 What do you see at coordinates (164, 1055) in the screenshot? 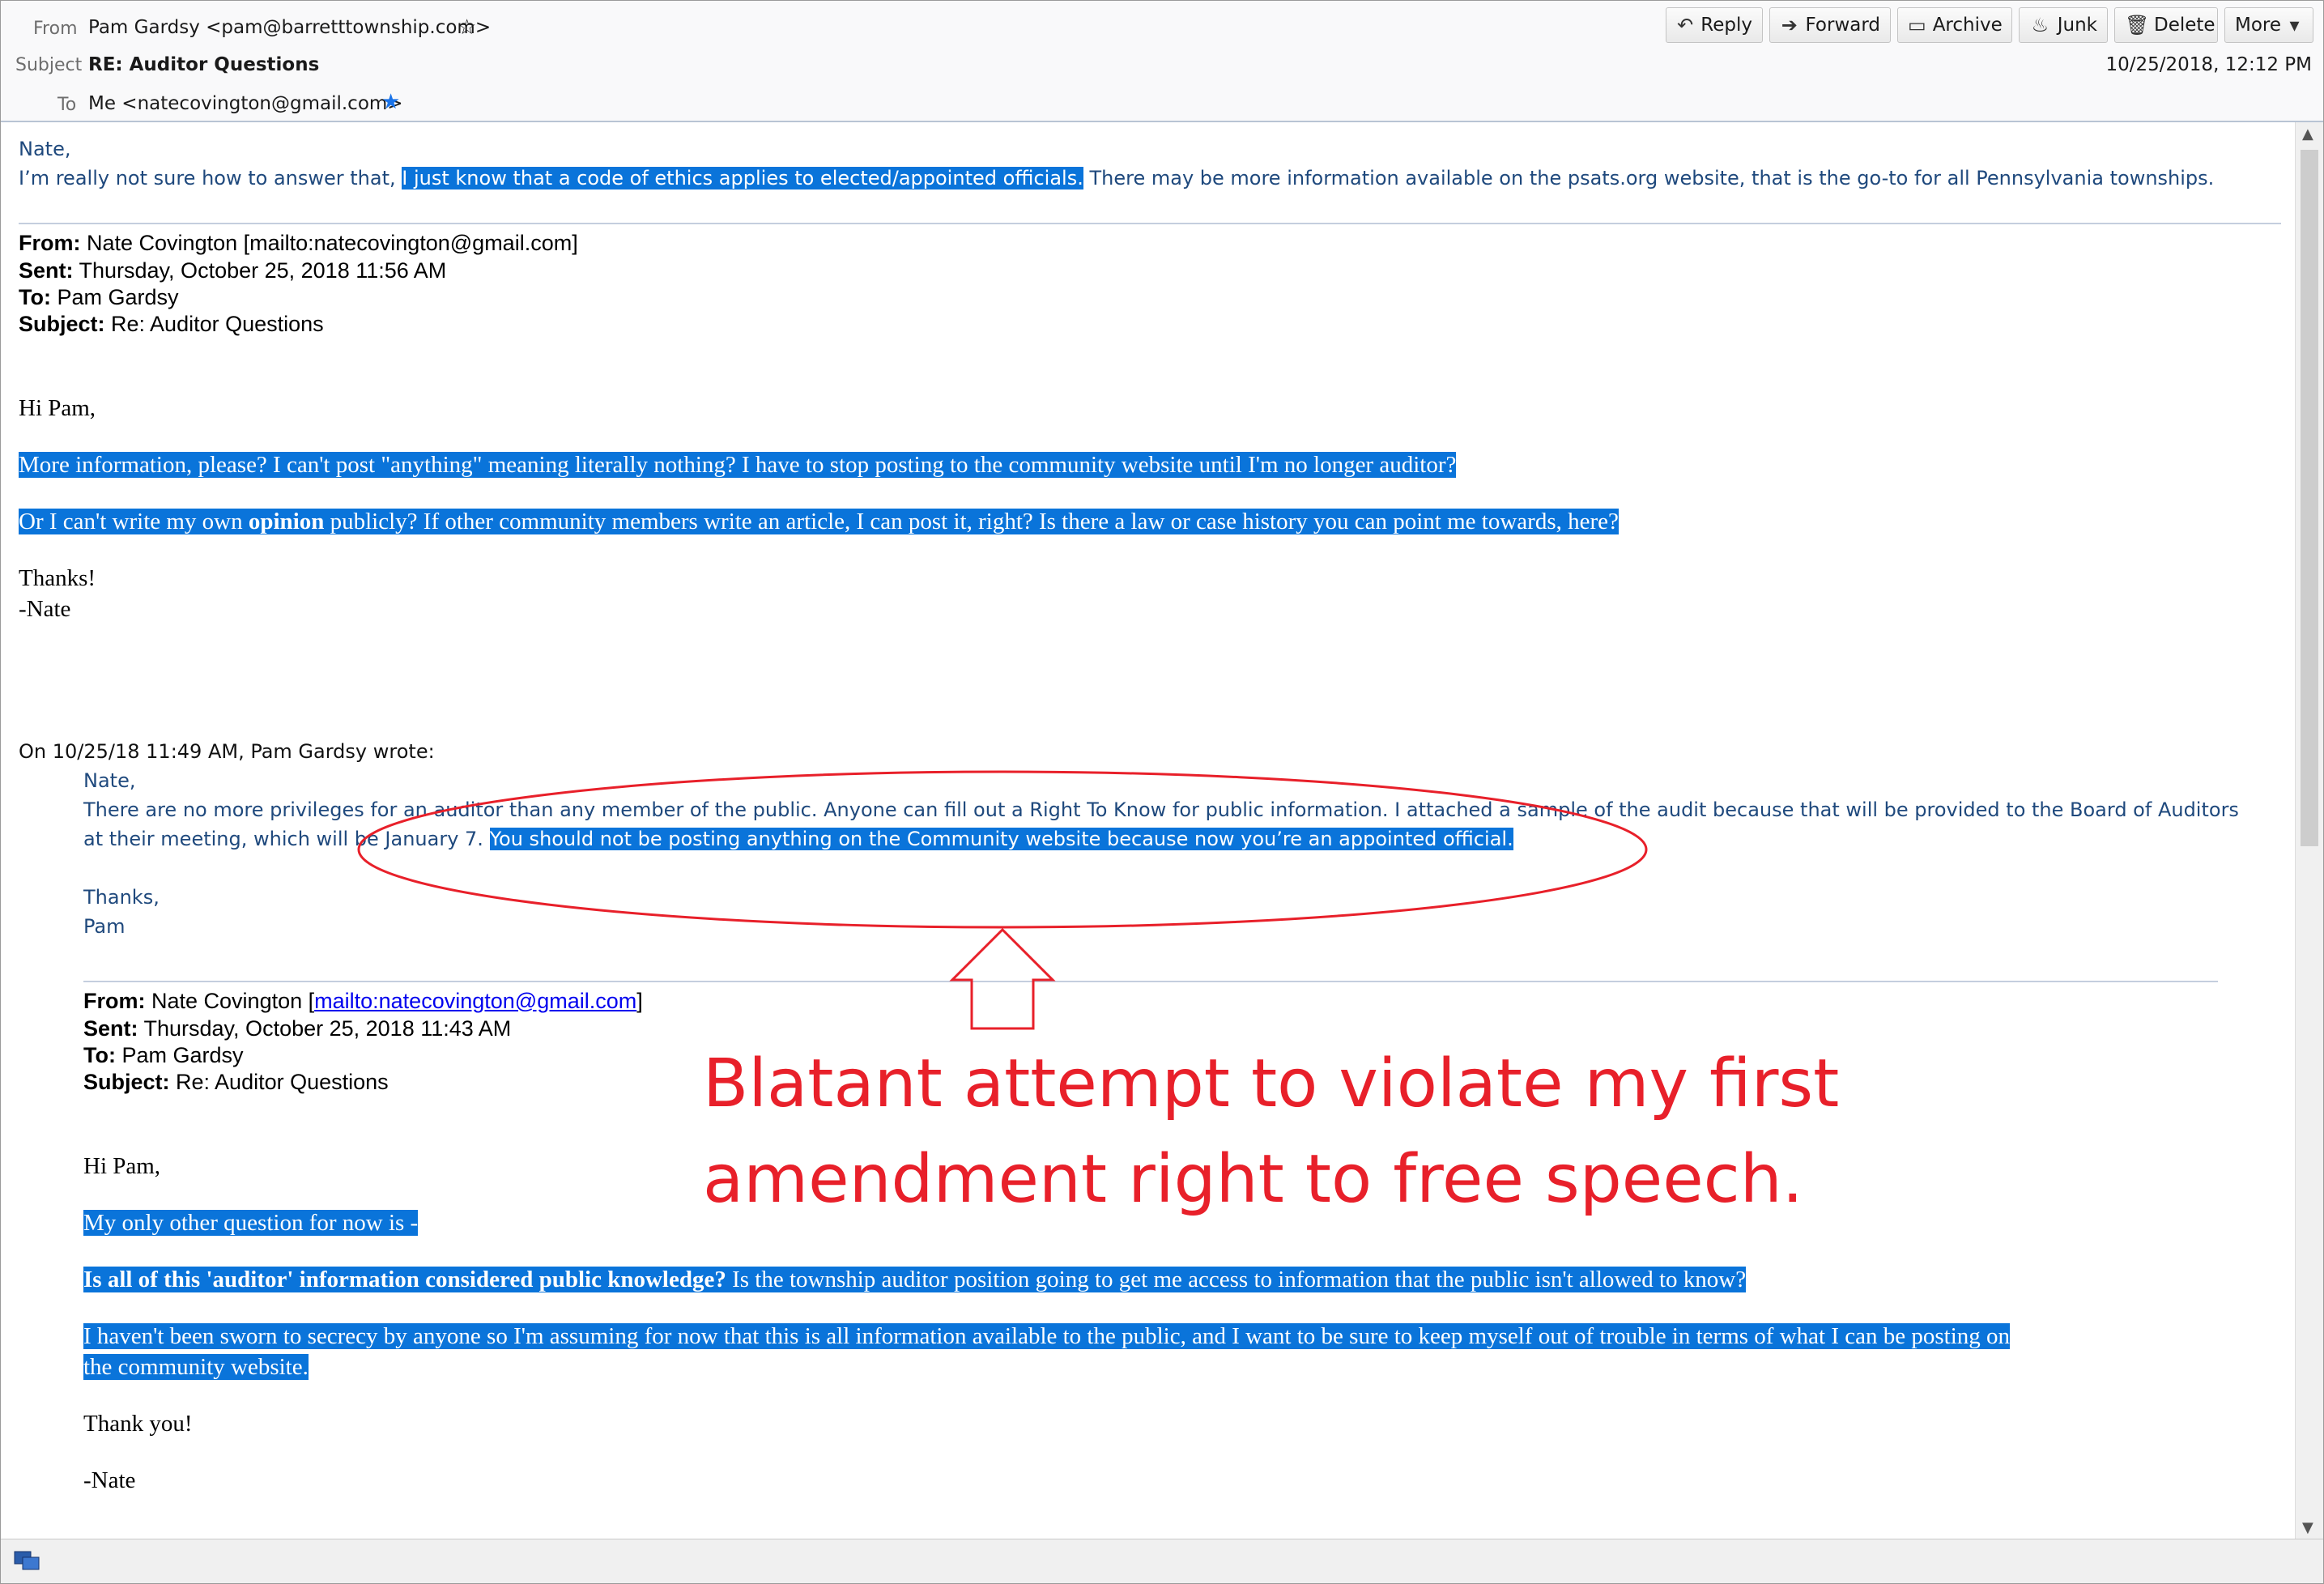
I see `quote3-to: To: Pam Gardsy` at bounding box center [164, 1055].